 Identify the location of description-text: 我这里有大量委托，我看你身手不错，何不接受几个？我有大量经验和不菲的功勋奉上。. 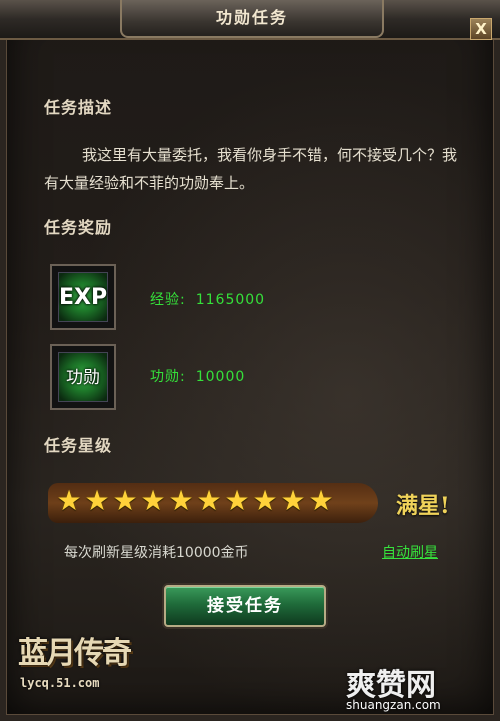
(251, 169).